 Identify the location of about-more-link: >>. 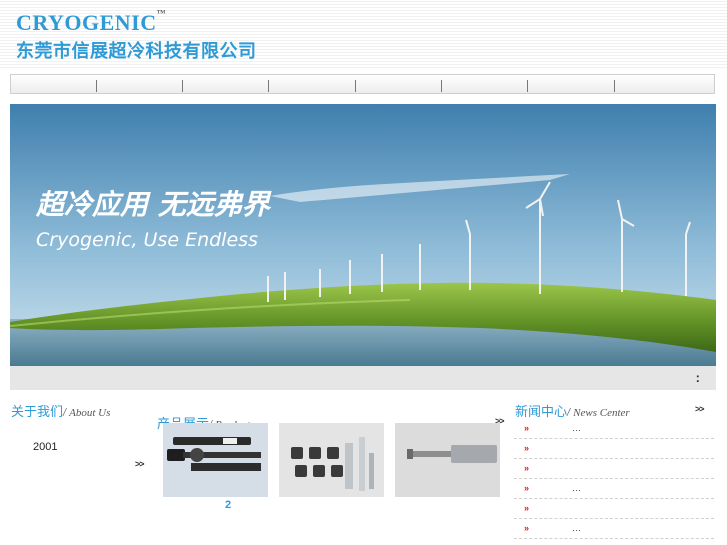
(139, 464).